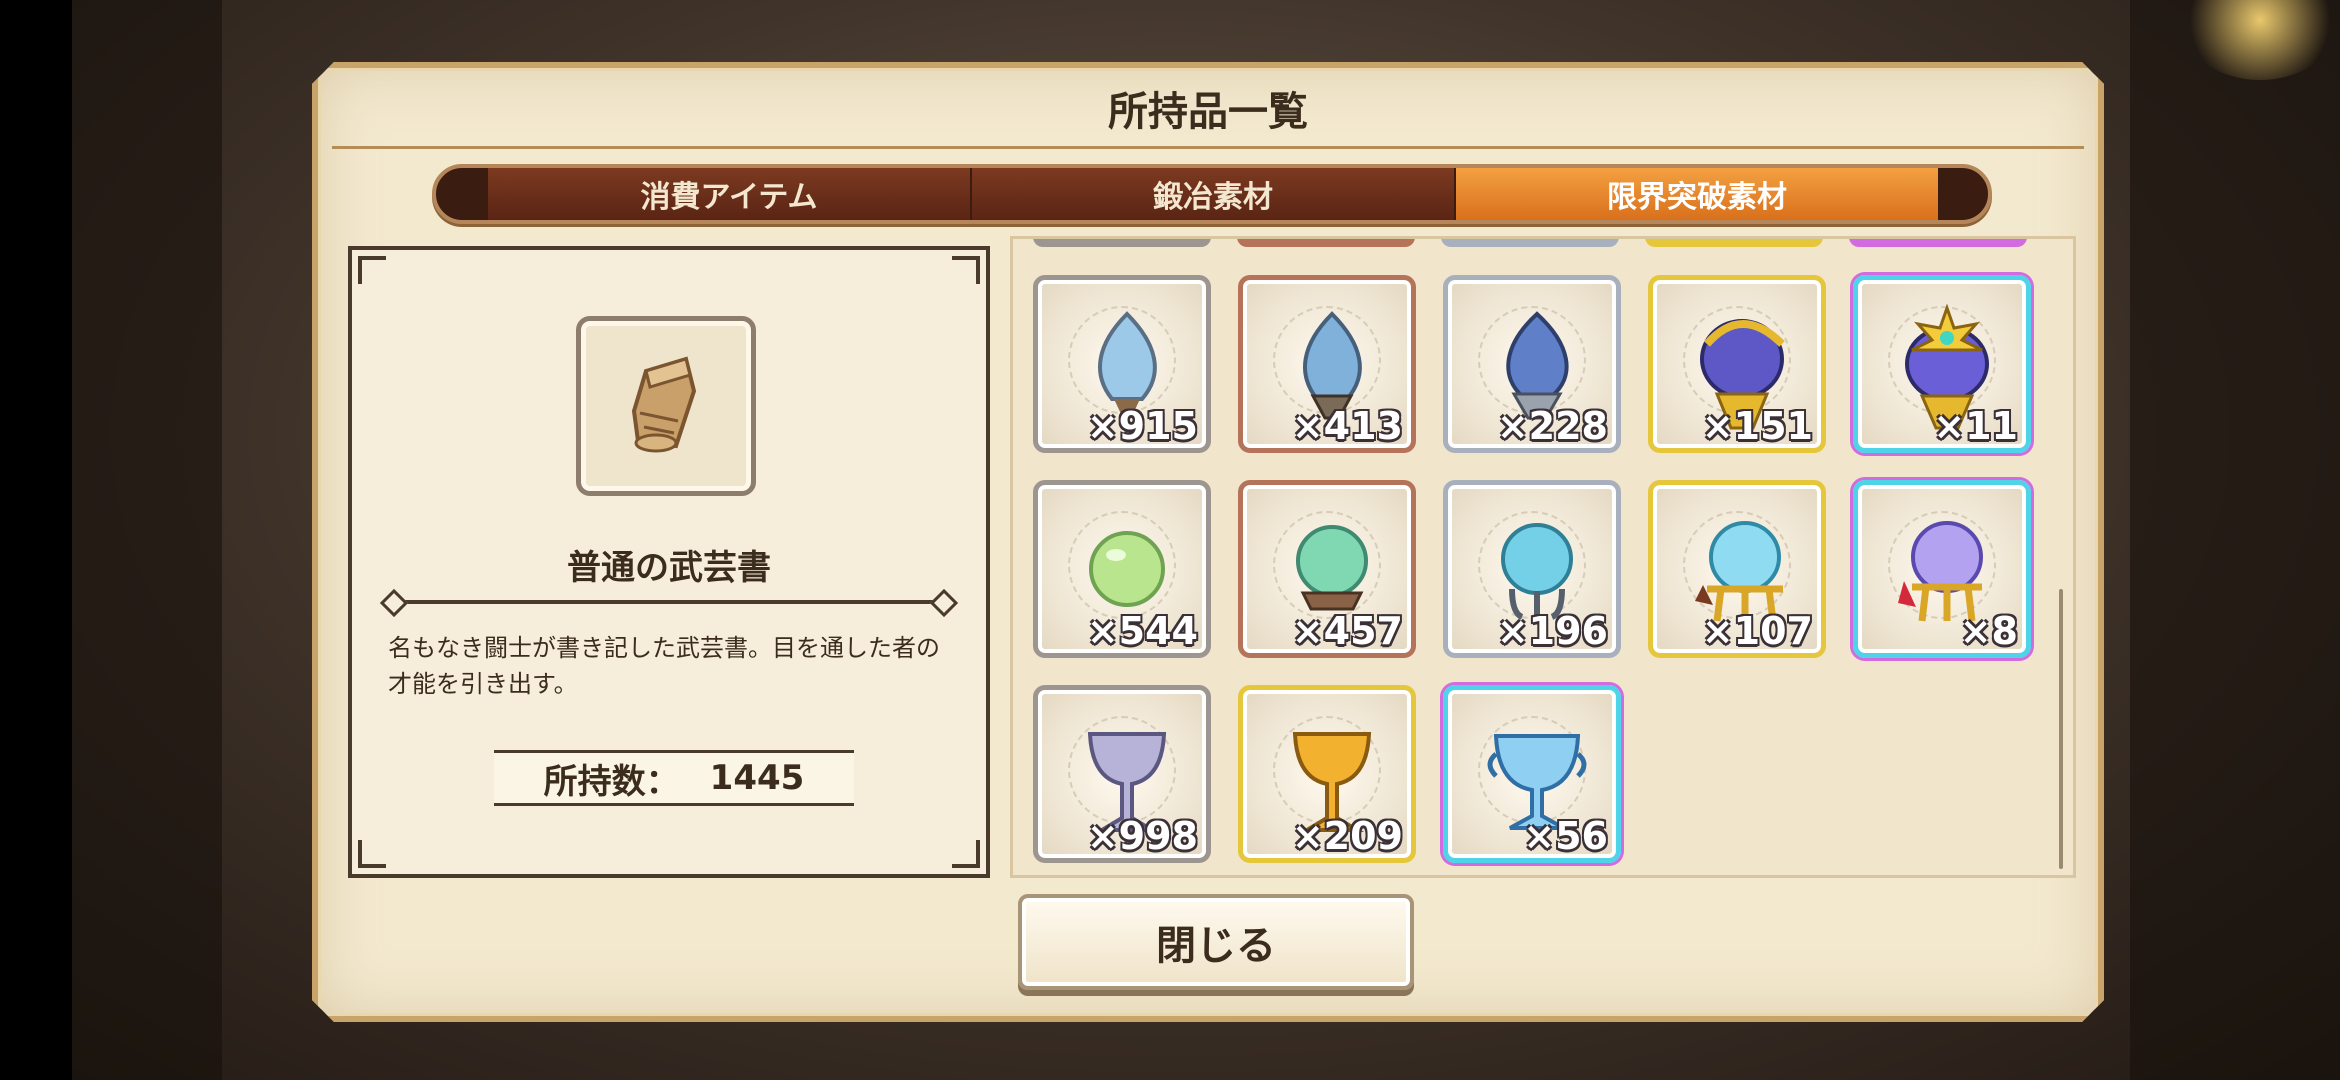 The height and width of the screenshot is (1080, 2340). I want to click on item-cell: ×107, so click(1737, 569).